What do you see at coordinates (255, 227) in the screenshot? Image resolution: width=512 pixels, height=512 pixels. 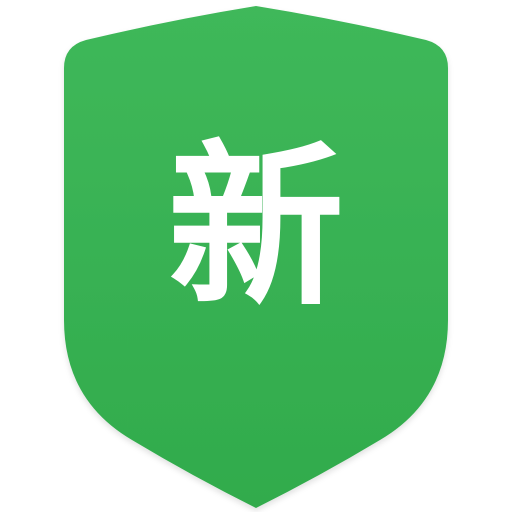 I see `badge-character: 新` at bounding box center [255, 227].